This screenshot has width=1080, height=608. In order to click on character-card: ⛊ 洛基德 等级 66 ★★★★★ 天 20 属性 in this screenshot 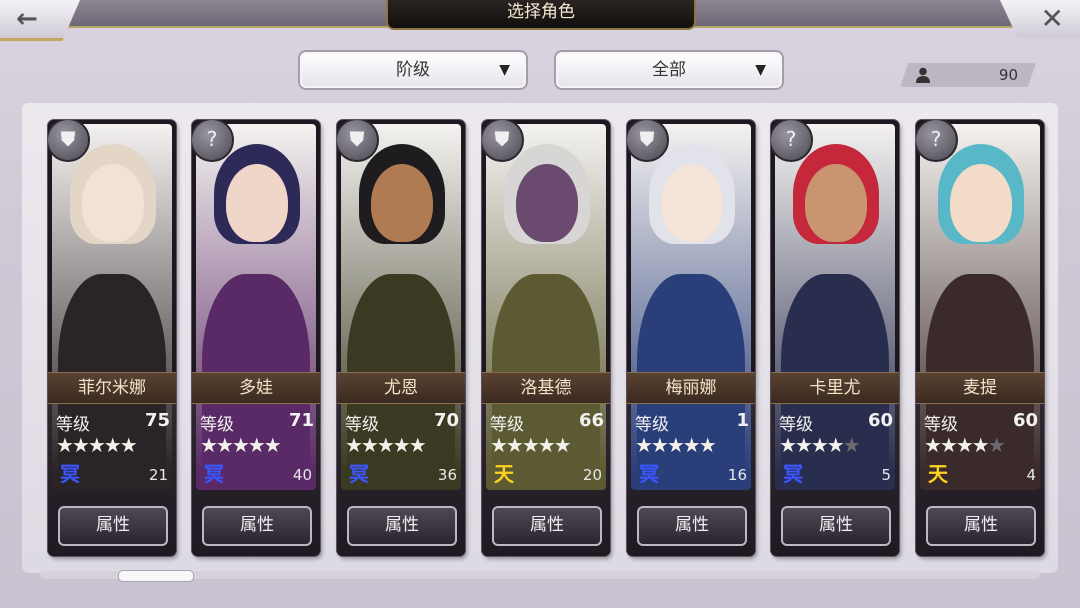, I will do `click(546, 338)`.